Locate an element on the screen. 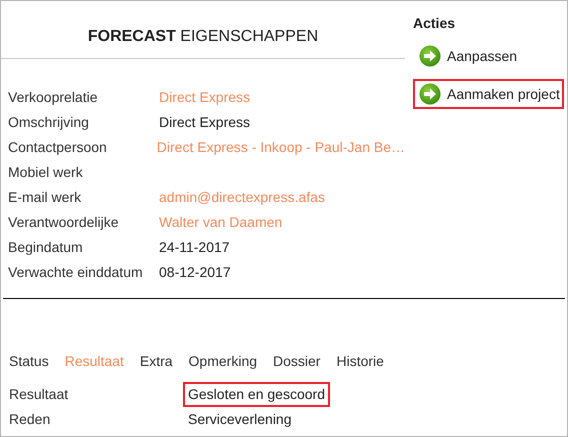 The image size is (568, 437). field-label: Contactpersoon is located at coordinates (58, 147).